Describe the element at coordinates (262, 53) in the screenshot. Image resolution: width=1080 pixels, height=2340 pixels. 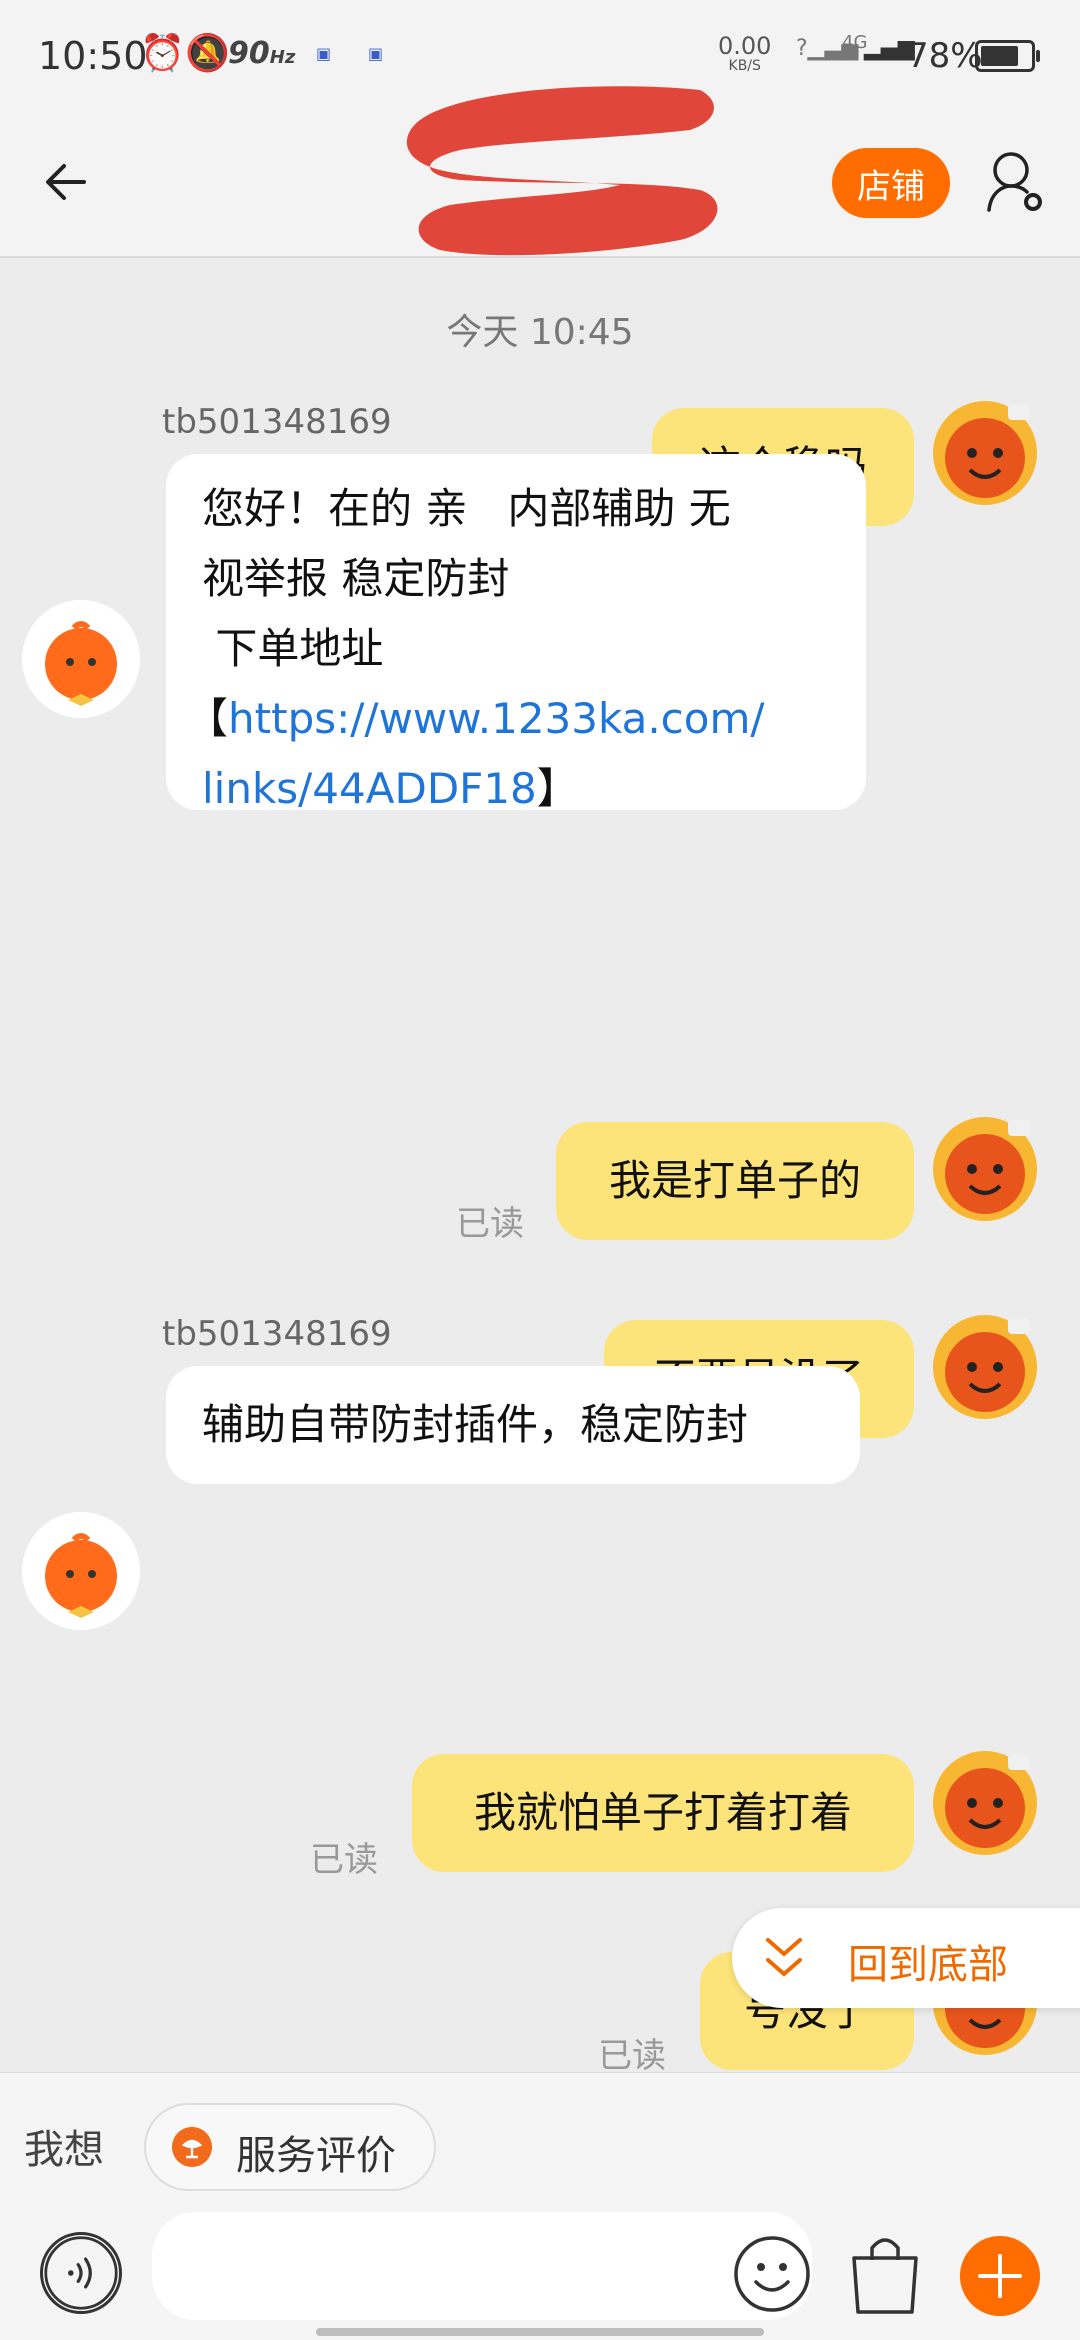
I see `refresh-rate: 90Hz` at that location.